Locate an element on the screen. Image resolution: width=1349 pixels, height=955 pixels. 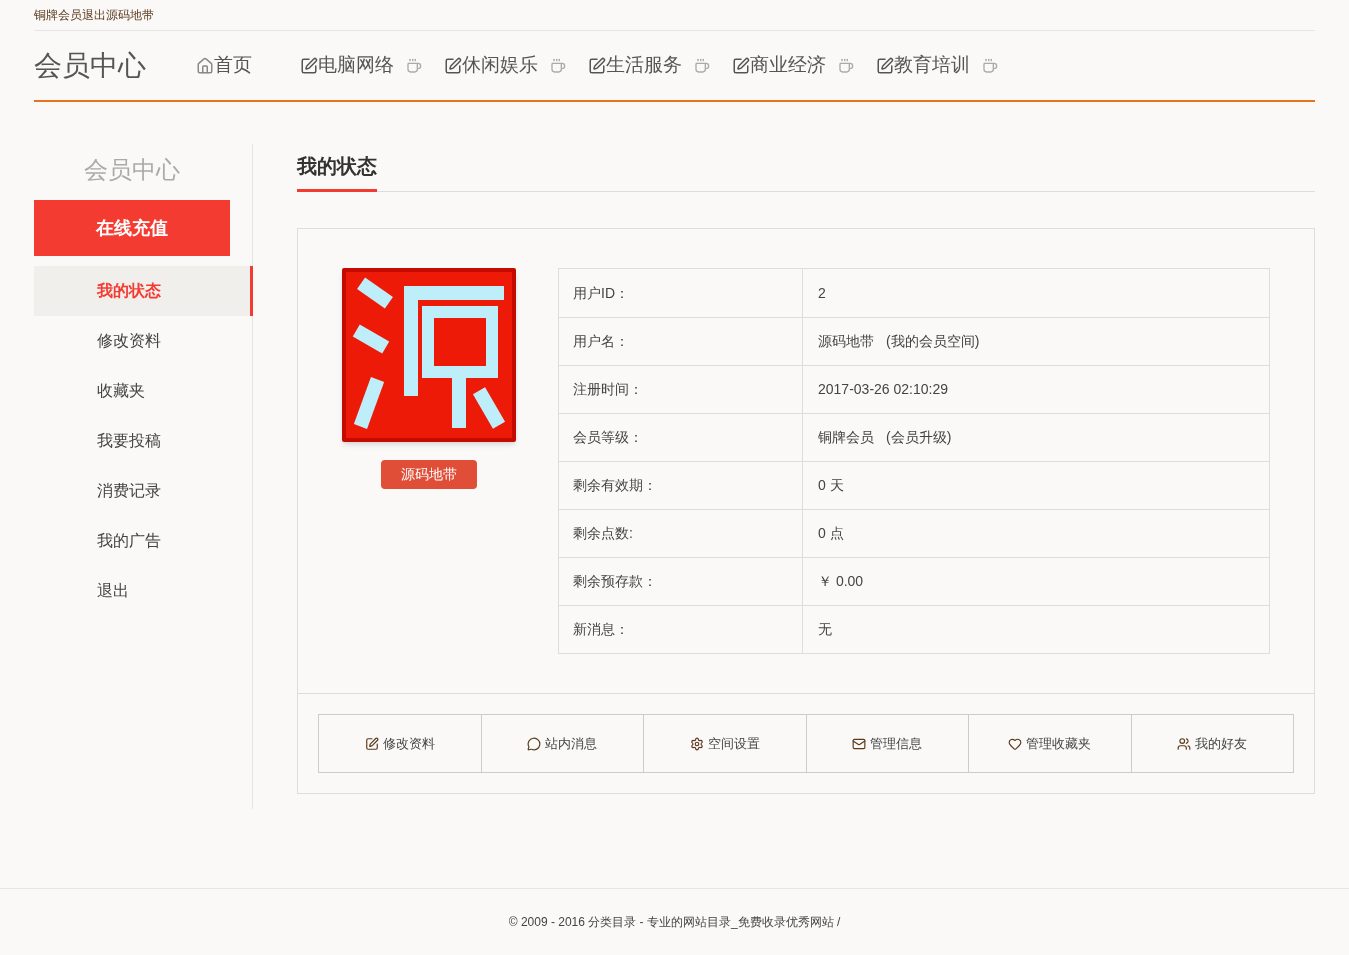
action-button: 修改资料 is located at coordinates (400, 743).